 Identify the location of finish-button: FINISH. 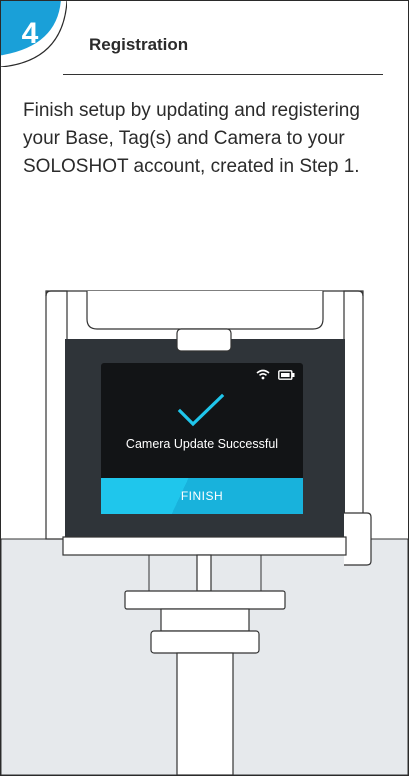
(202, 496).